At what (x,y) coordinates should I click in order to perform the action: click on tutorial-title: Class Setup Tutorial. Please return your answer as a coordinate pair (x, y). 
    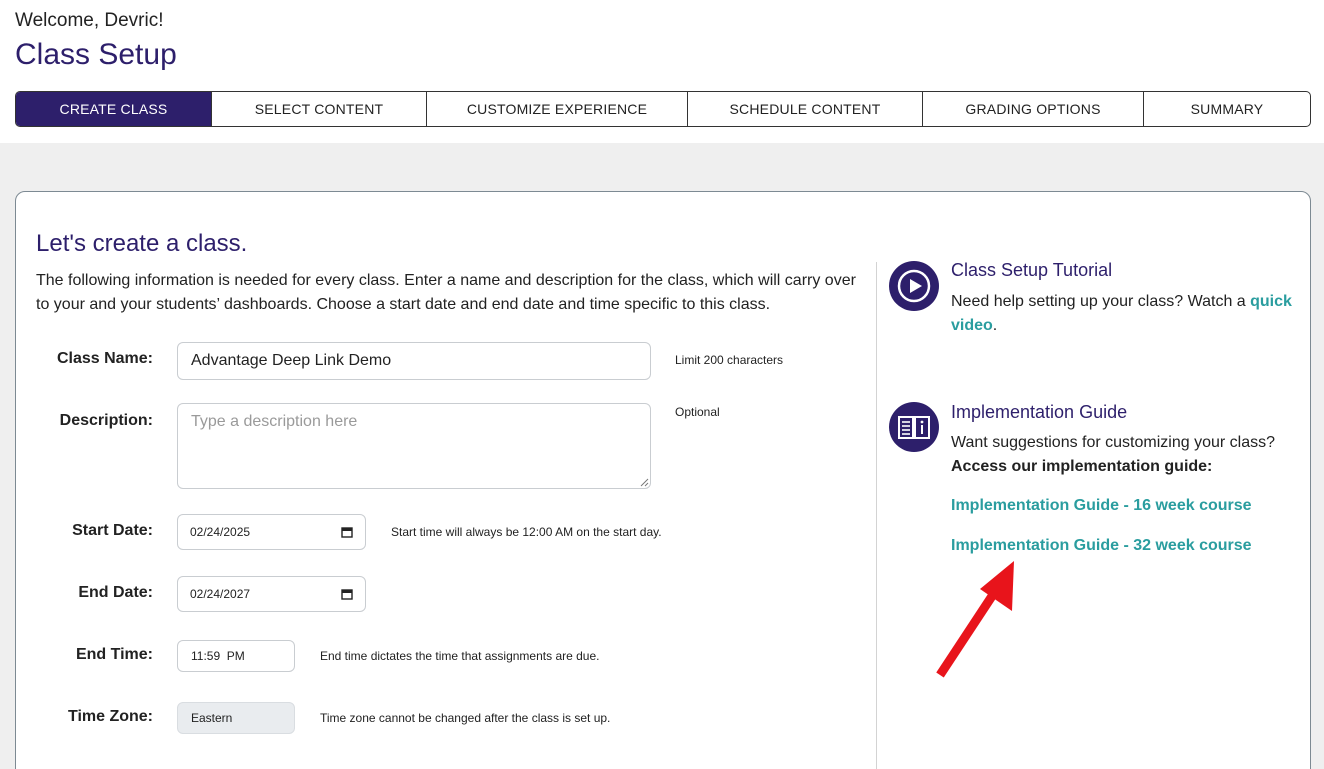
    Looking at the image, I should click on (1032, 270).